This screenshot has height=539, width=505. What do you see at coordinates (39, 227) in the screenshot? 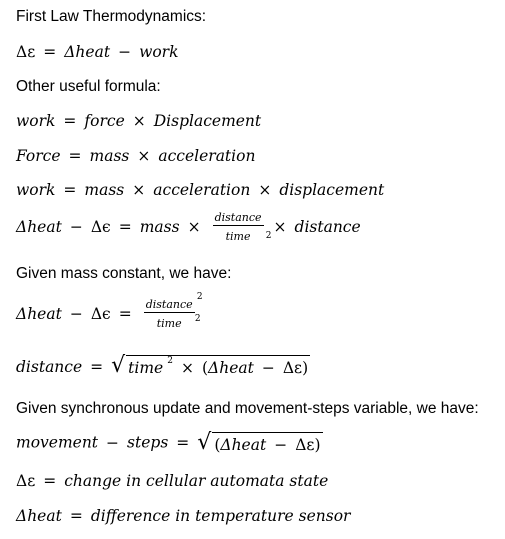
I see `delta-heat-text: Δheat` at bounding box center [39, 227].